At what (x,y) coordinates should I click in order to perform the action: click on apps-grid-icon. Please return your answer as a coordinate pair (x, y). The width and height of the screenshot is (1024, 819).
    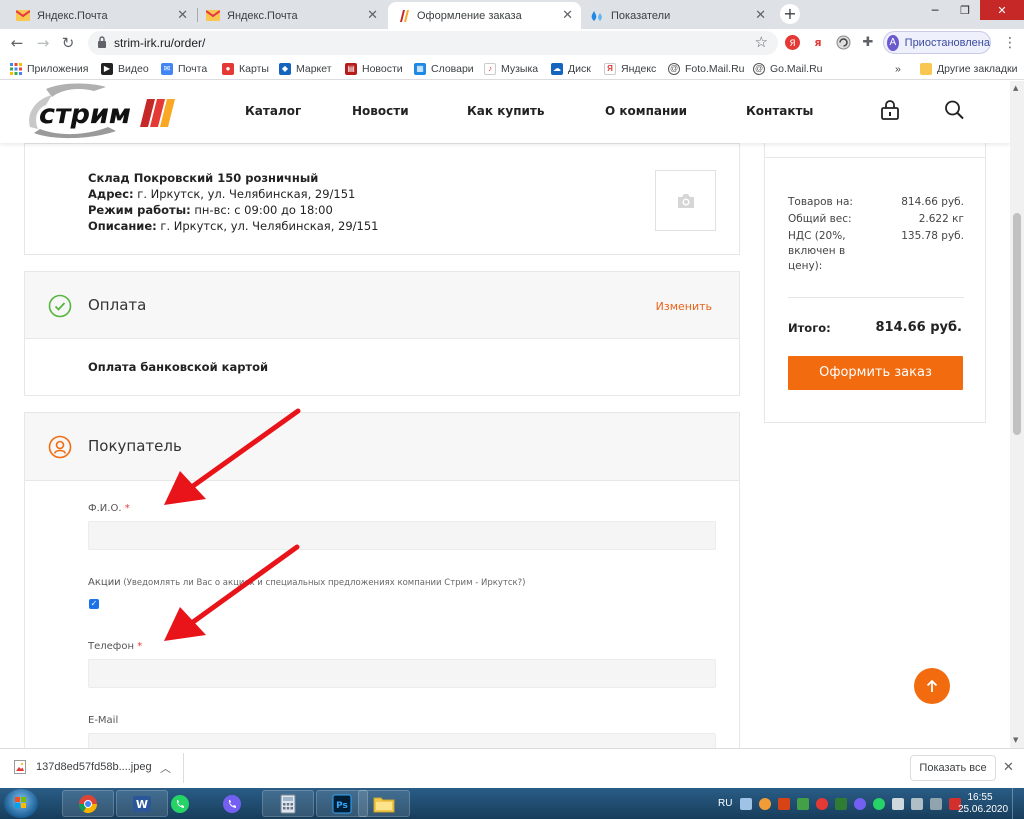
    Looking at the image, I should click on (16, 68).